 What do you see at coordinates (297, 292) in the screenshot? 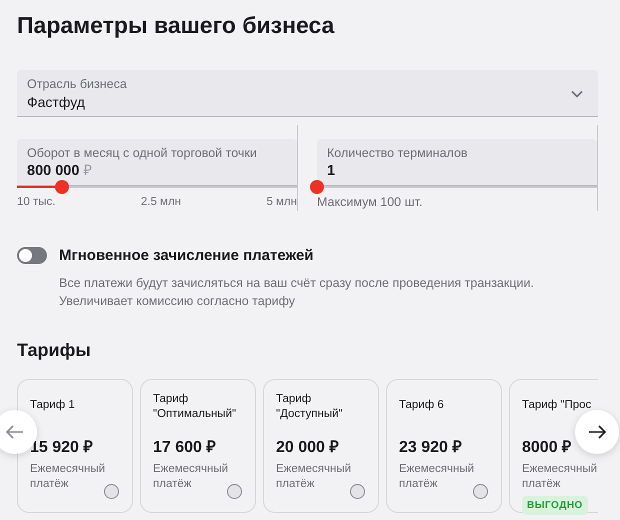
I see `description-text: Все платежи будут зачисляться на ваш счёт сразу после проведения транзакции. Увеличивает комиссию согласно тарифу` at bounding box center [297, 292].